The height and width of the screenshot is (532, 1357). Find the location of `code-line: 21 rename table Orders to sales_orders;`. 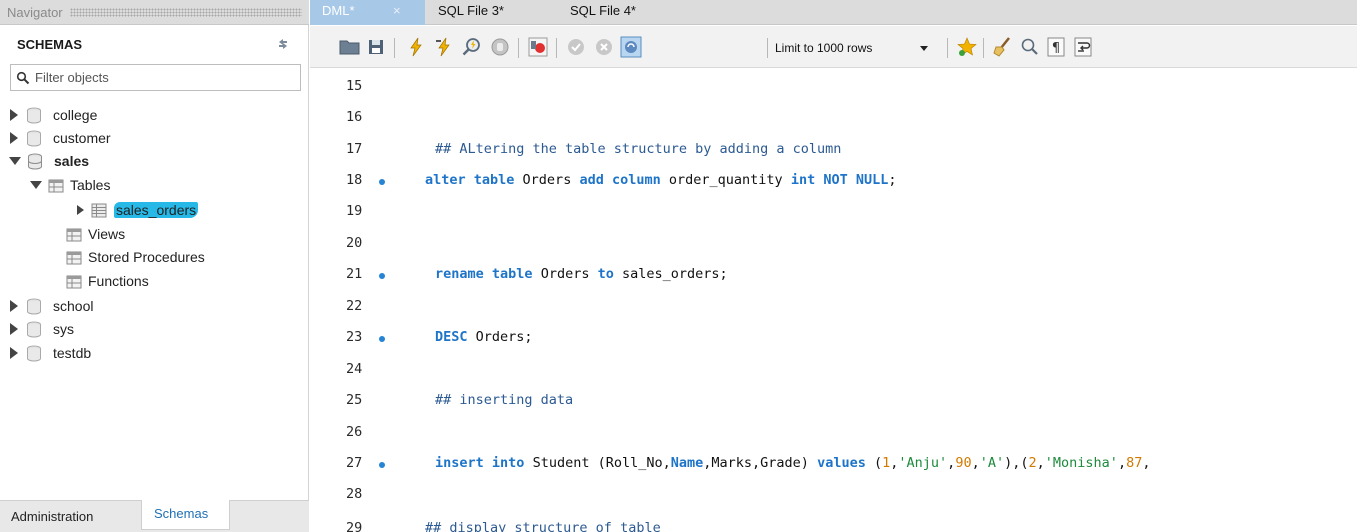

code-line: 21 rename table Orders to sales_orders; is located at coordinates (833, 276).